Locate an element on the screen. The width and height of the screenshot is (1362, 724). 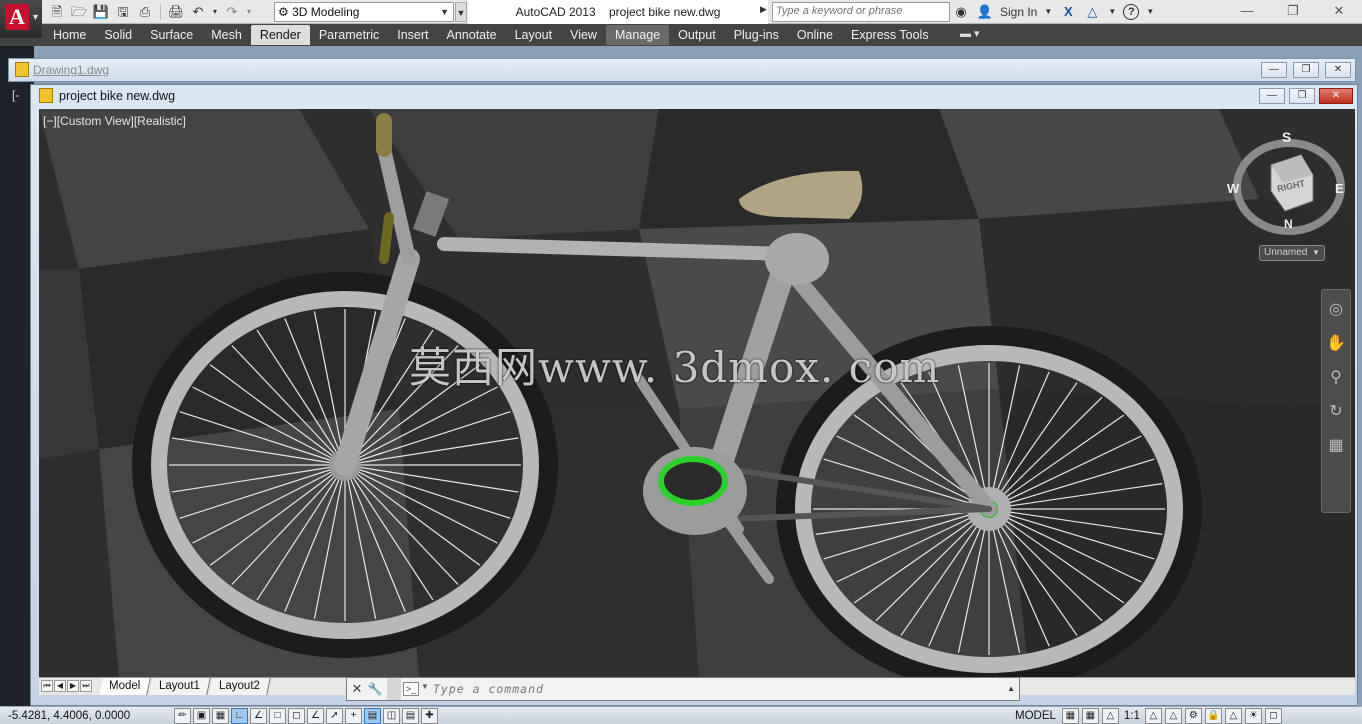
drawing-minimize-button: — is located at coordinates (1272, 96).